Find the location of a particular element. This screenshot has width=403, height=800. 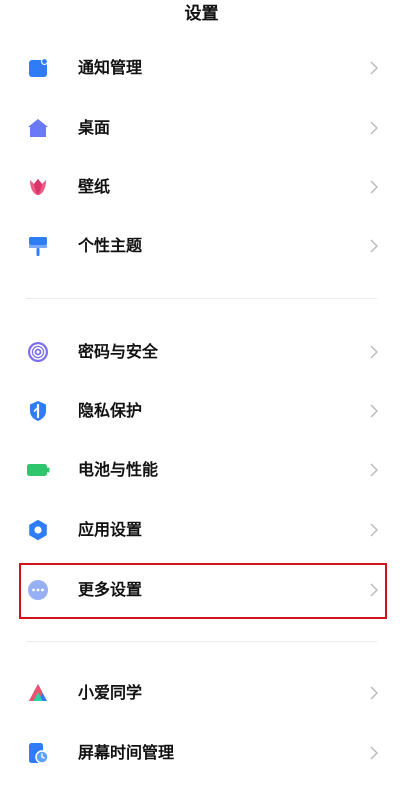

settings-item-more-settings: 更多设置 is located at coordinates (201, 590).